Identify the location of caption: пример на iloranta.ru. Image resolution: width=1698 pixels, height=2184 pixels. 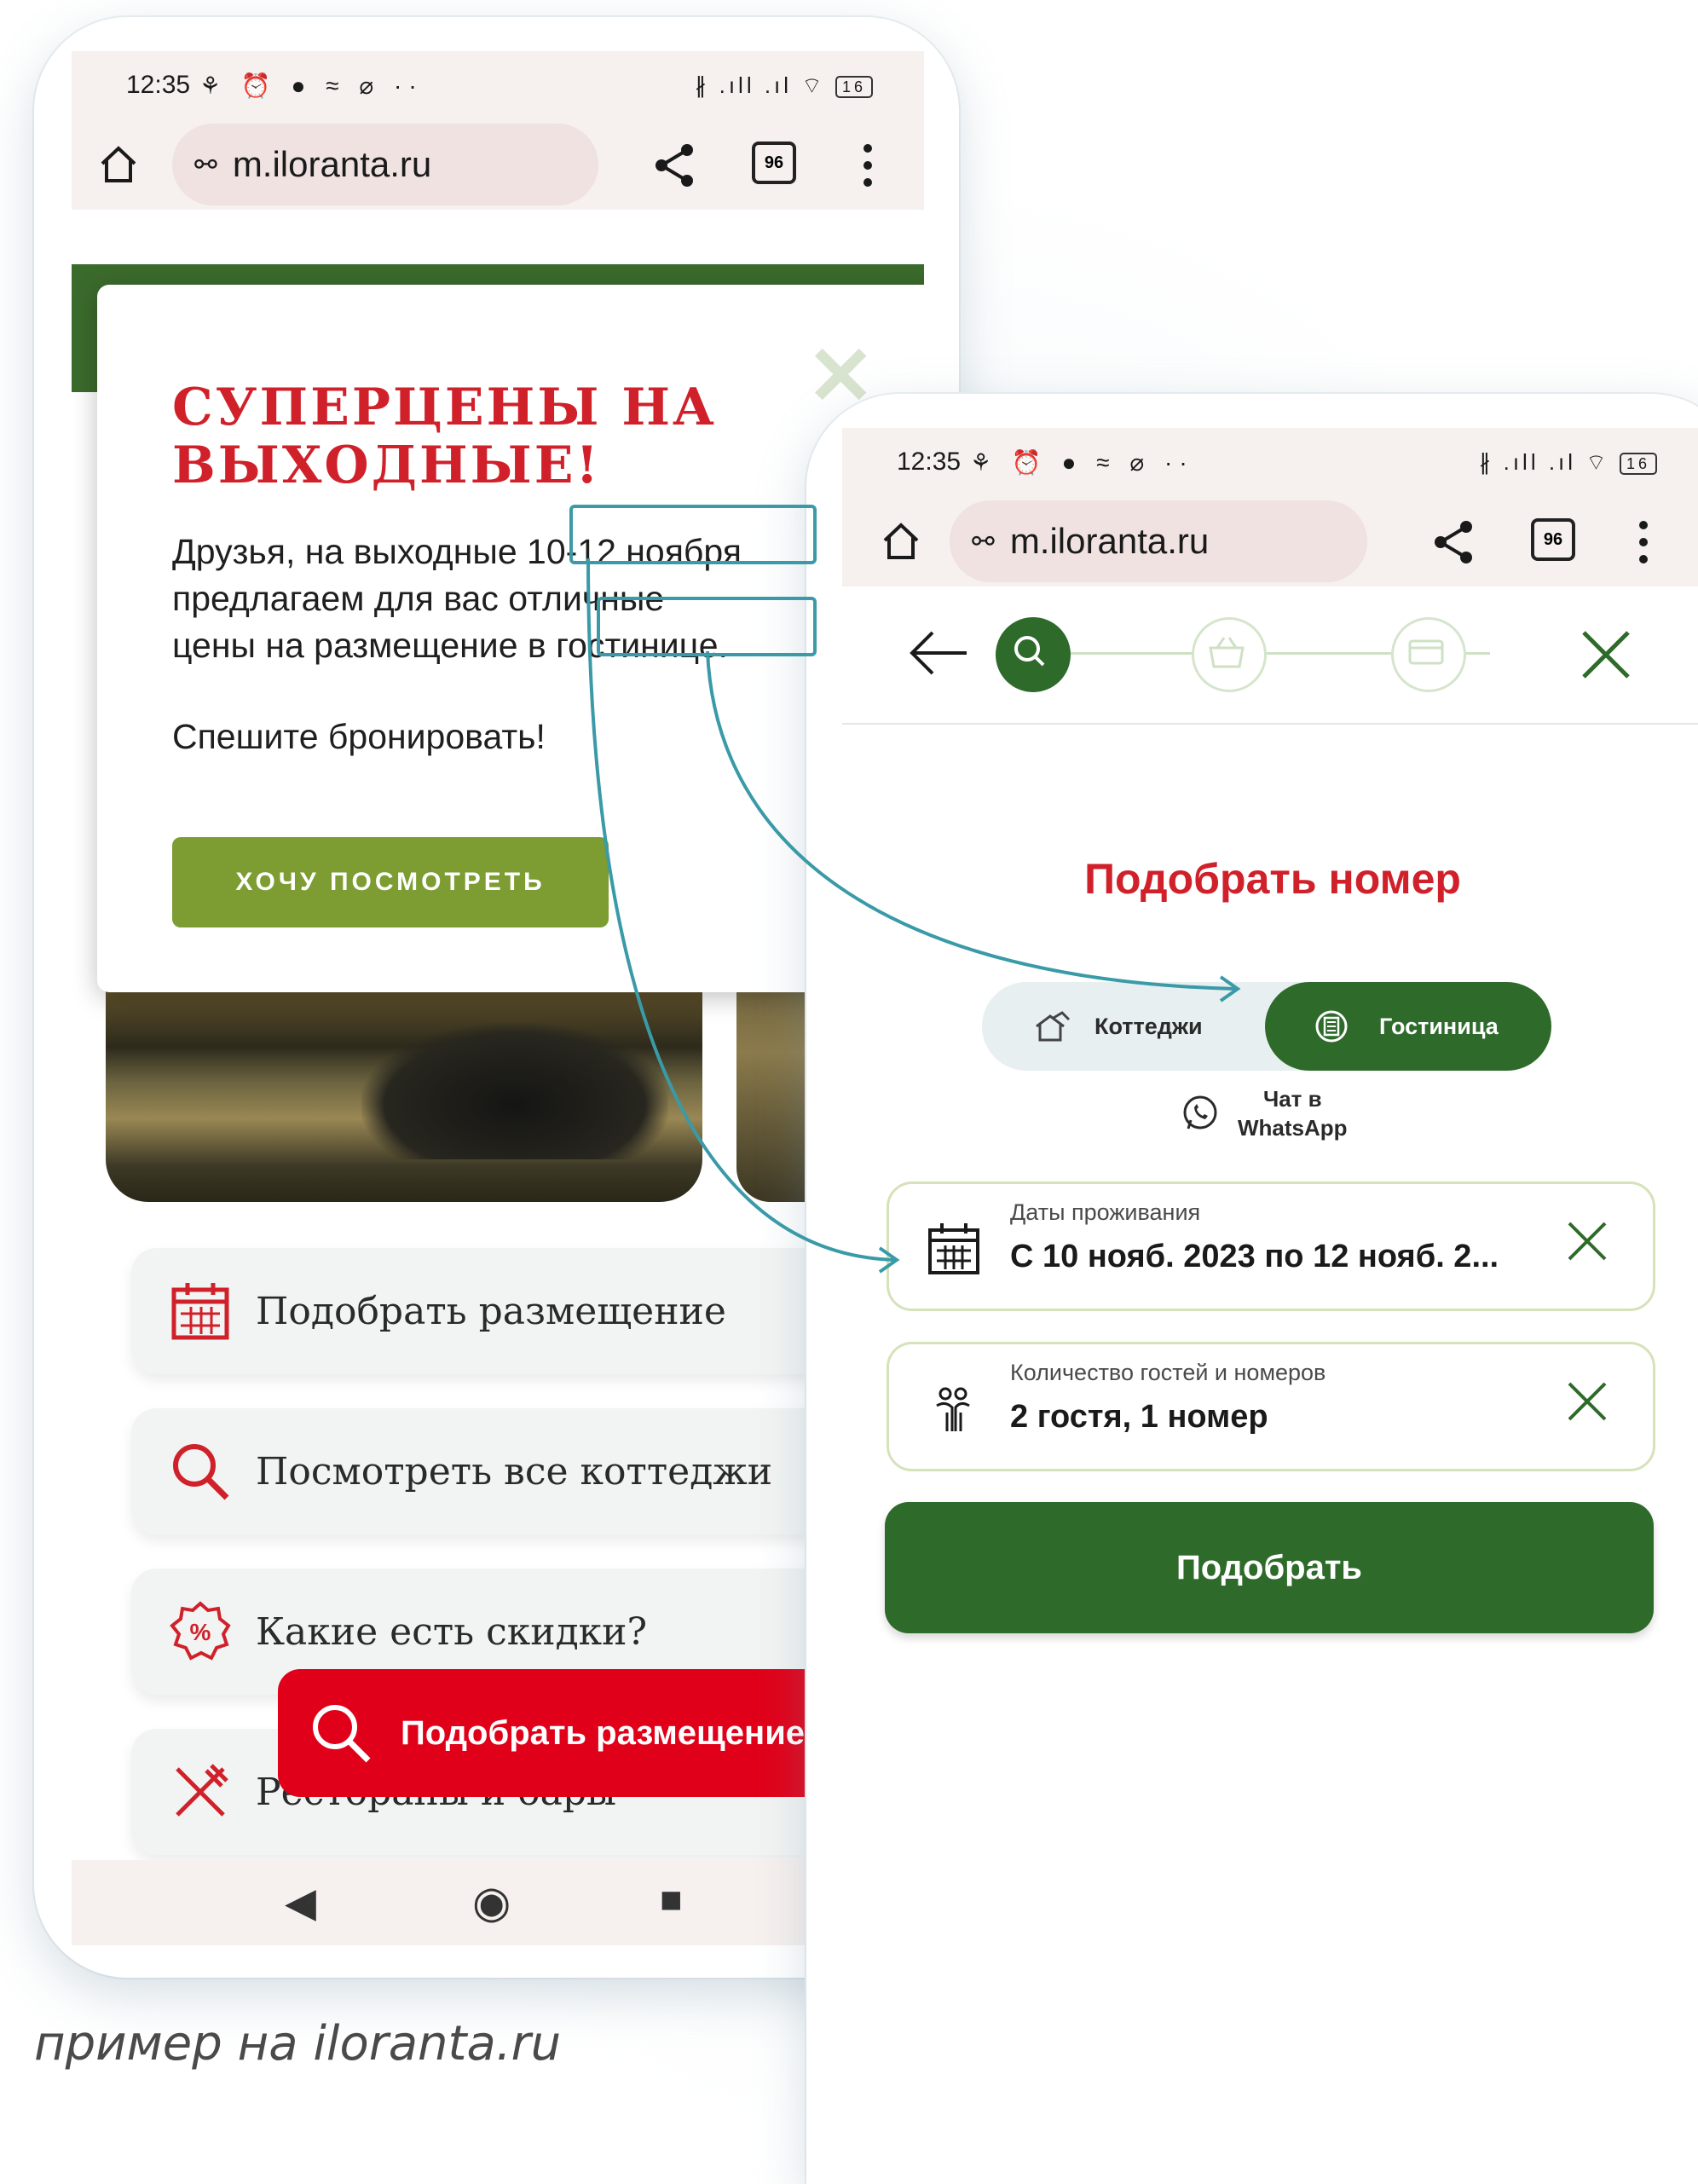
(298, 2043).